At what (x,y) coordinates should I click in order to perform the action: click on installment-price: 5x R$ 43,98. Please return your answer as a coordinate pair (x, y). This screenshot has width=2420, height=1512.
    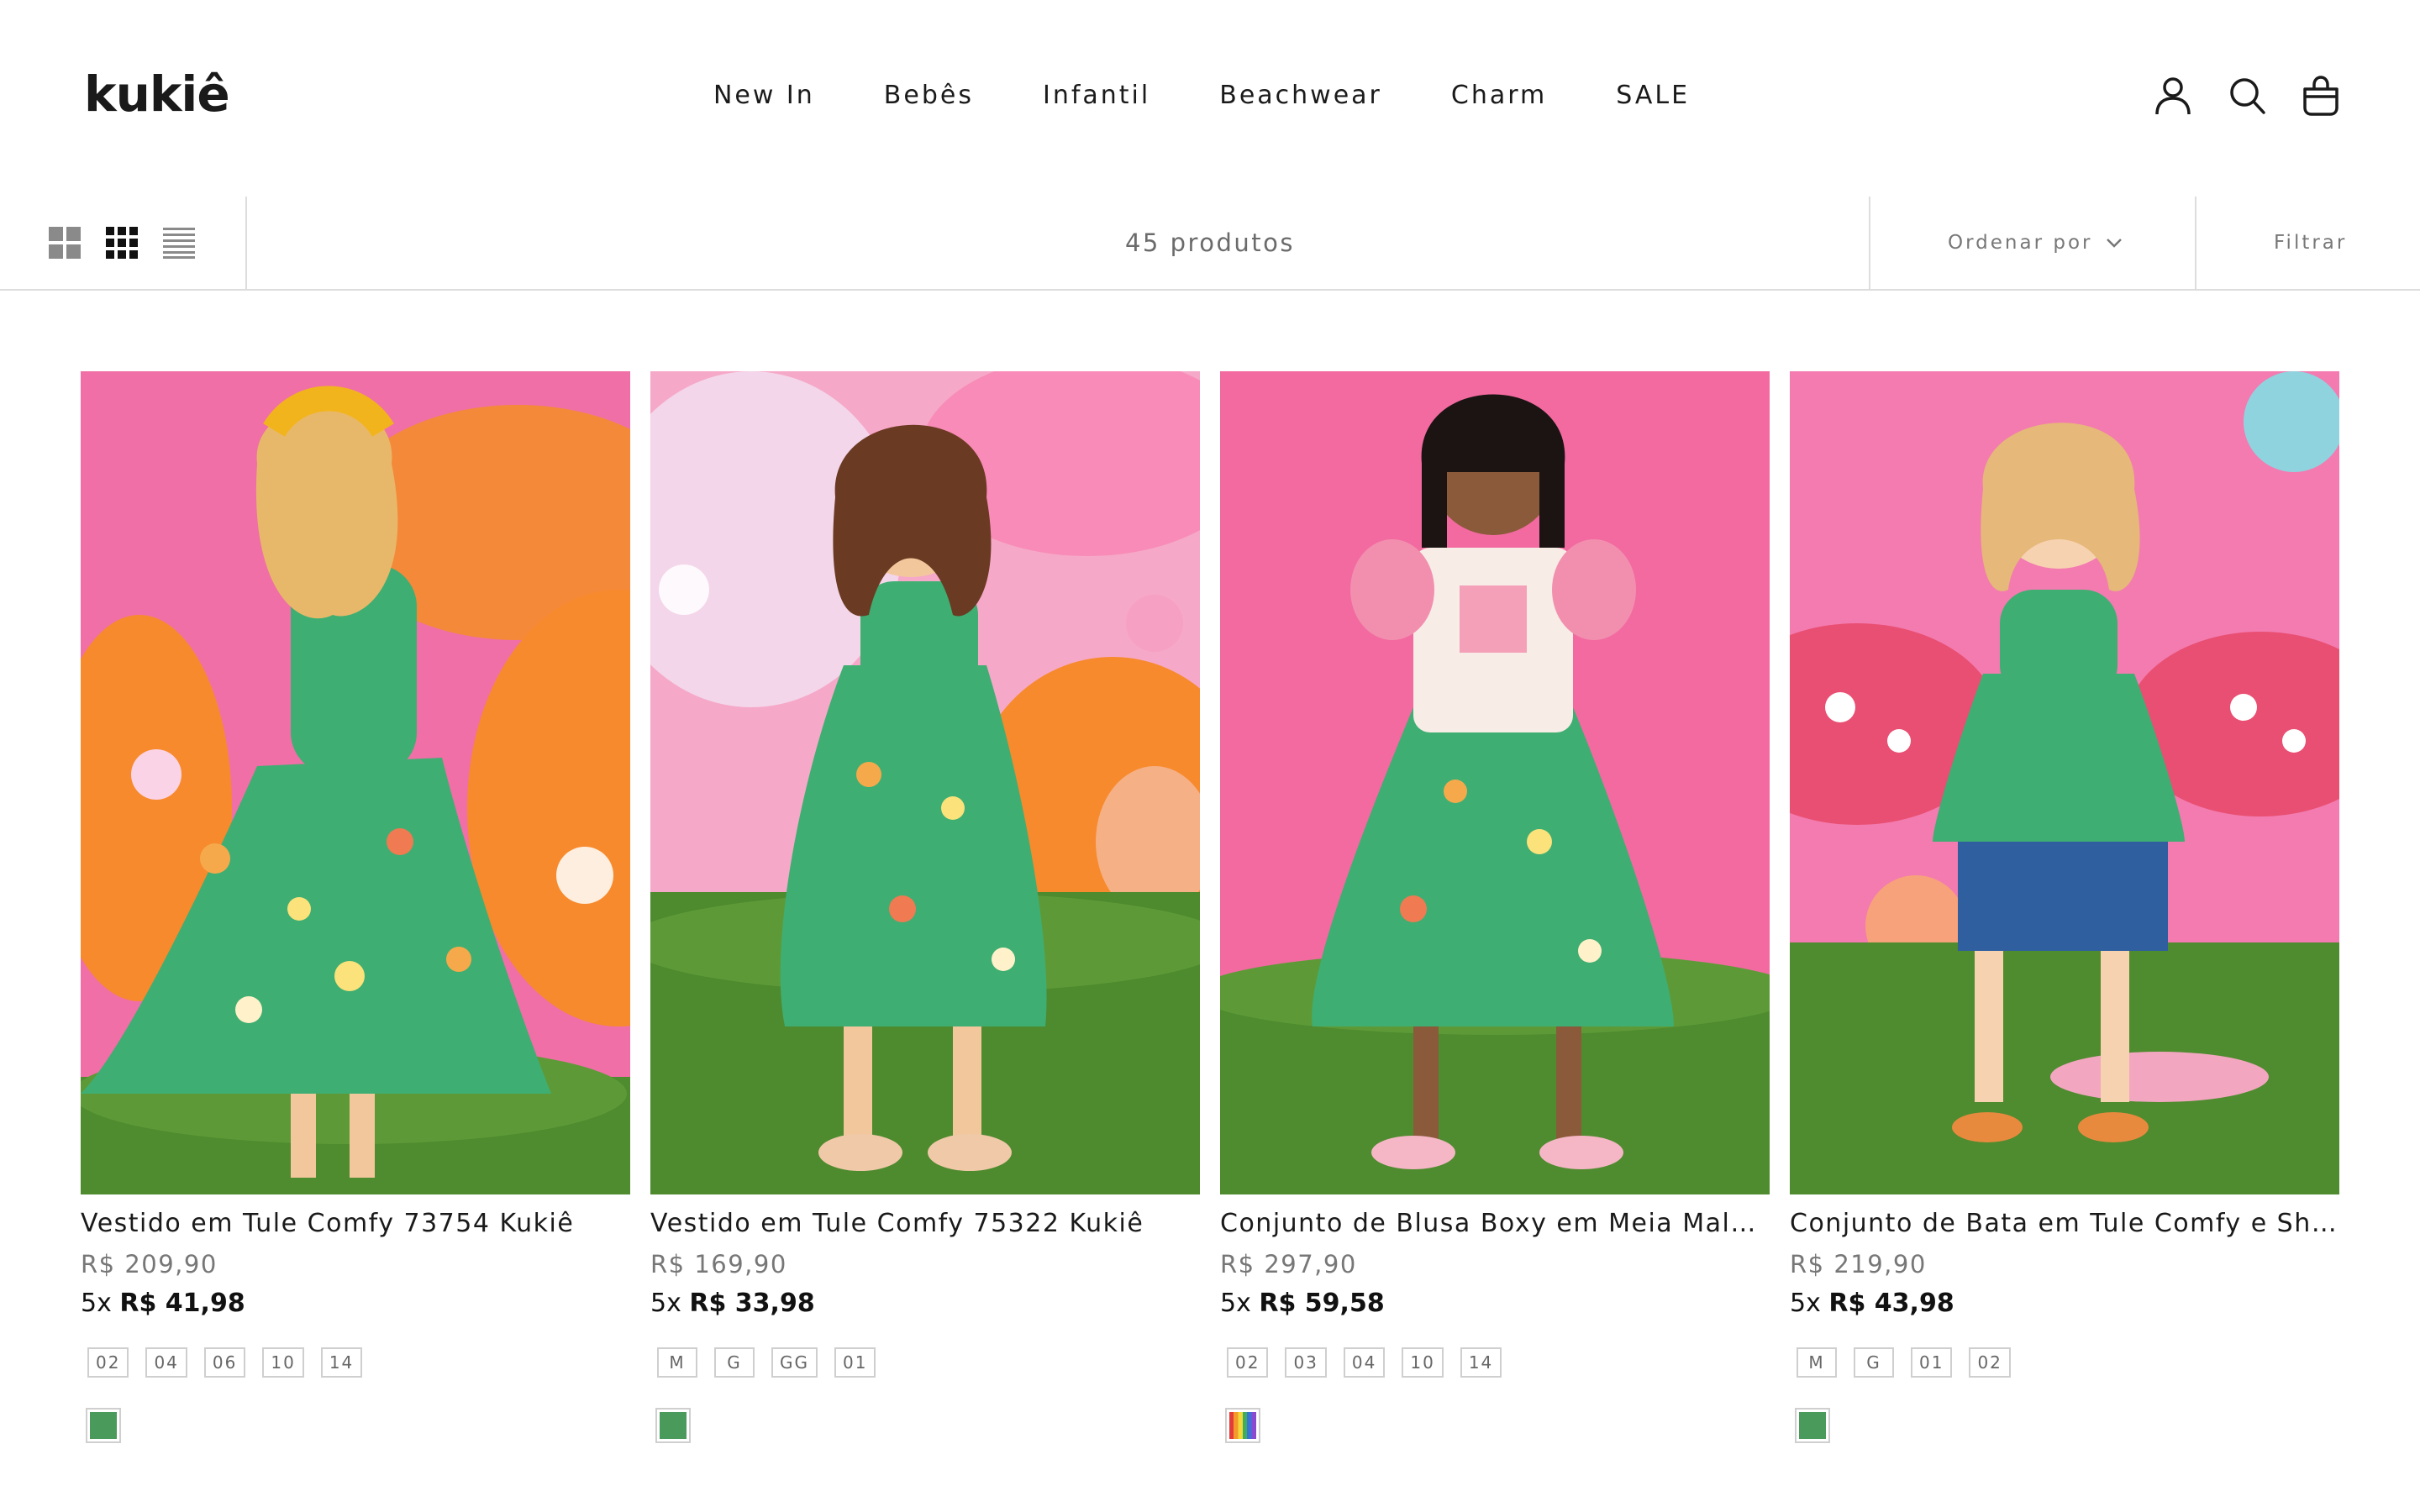
    Looking at the image, I should click on (2064, 1306).